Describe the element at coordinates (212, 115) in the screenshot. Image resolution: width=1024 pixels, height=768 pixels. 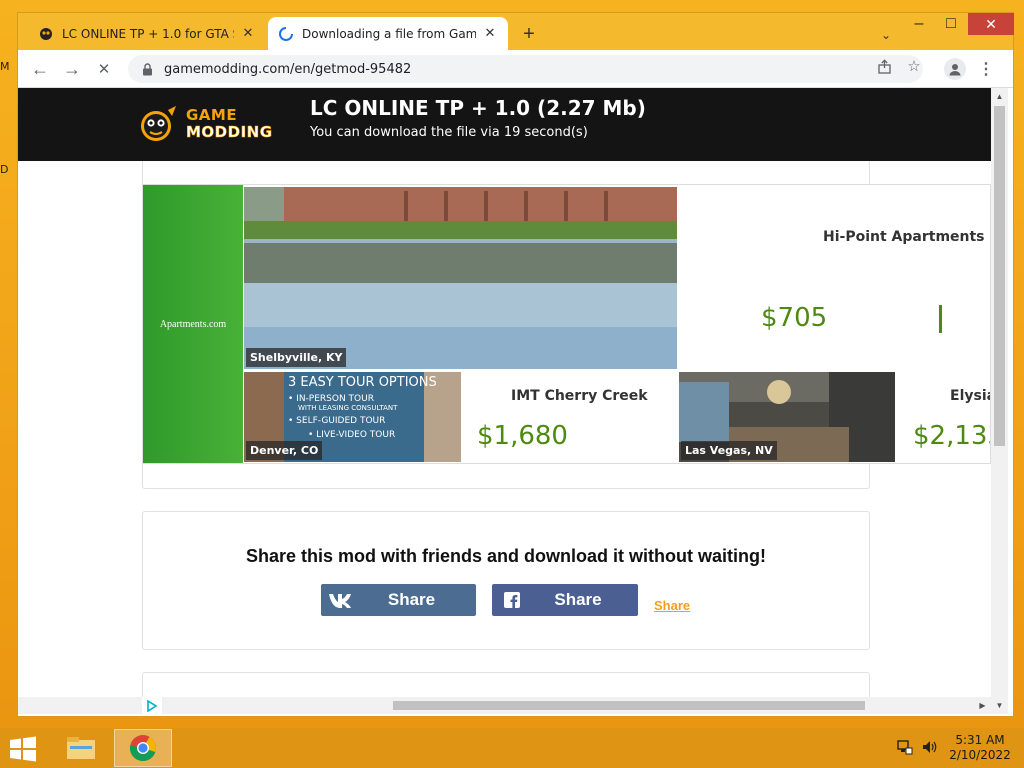
I see `logo-text-line1: GAME` at that location.